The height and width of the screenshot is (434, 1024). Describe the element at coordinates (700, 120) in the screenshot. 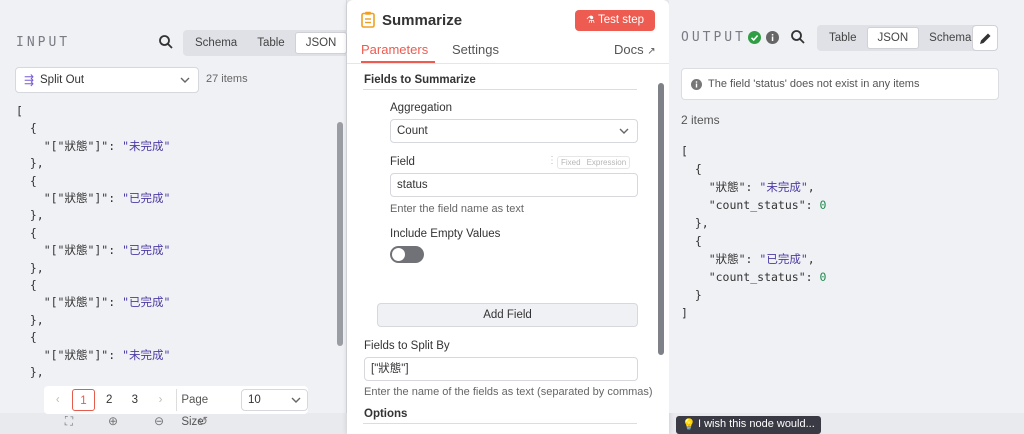

I see `output-item-count: 2 items` at that location.